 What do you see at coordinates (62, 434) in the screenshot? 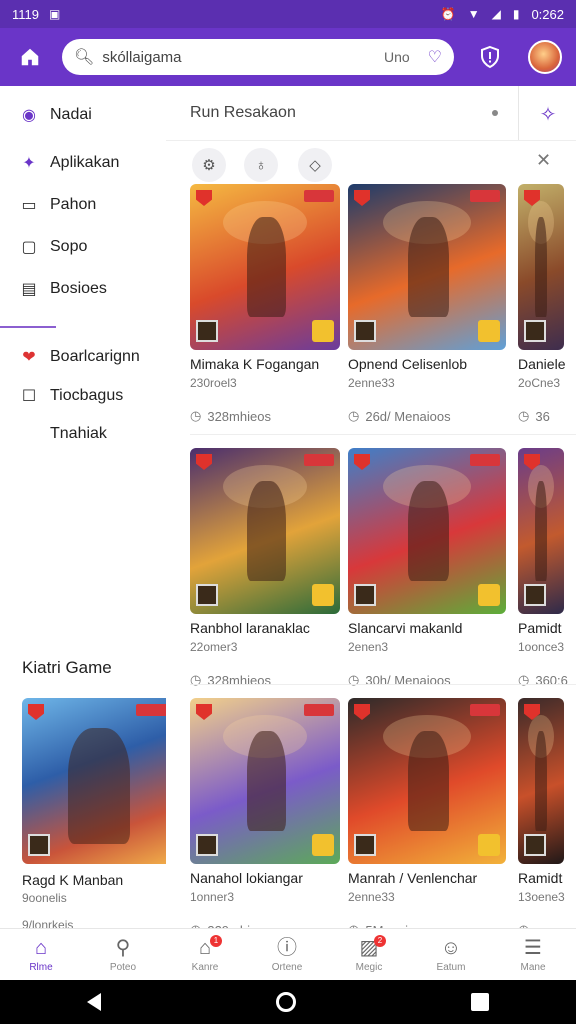
I see `sidebar-item-tnahiak: Tnahiak` at bounding box center [62, 434].